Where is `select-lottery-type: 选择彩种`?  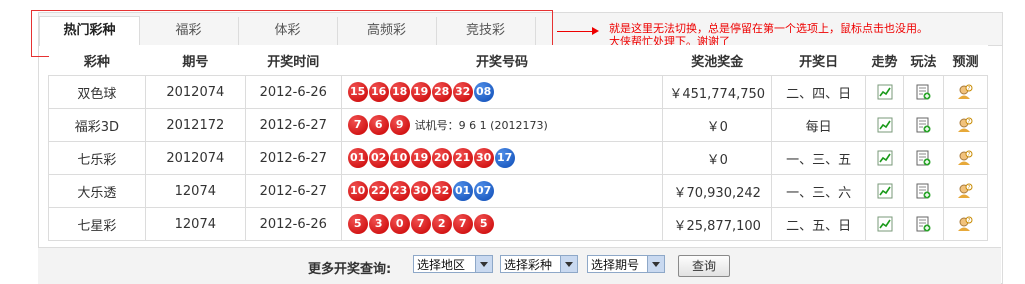 select-lottery-type: 选择彩种 is located at coordinates (539, 264).